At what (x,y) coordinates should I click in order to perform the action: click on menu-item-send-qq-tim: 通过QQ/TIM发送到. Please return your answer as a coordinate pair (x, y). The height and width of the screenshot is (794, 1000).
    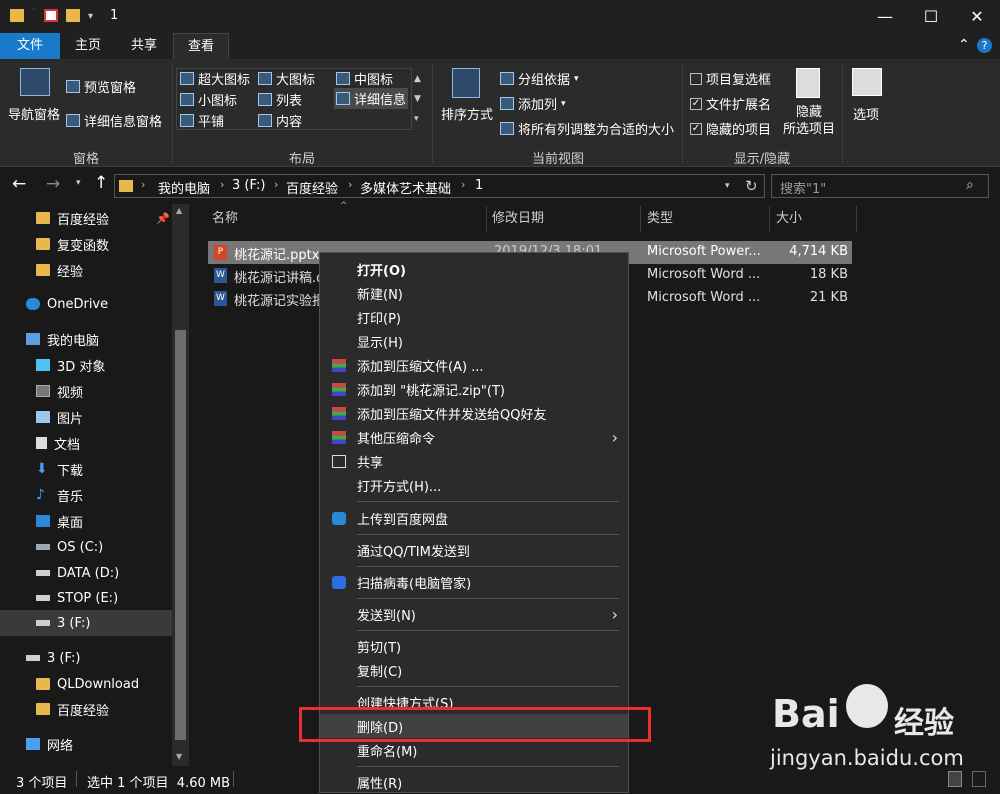
    Looking at the image, I should click on (474, 550).